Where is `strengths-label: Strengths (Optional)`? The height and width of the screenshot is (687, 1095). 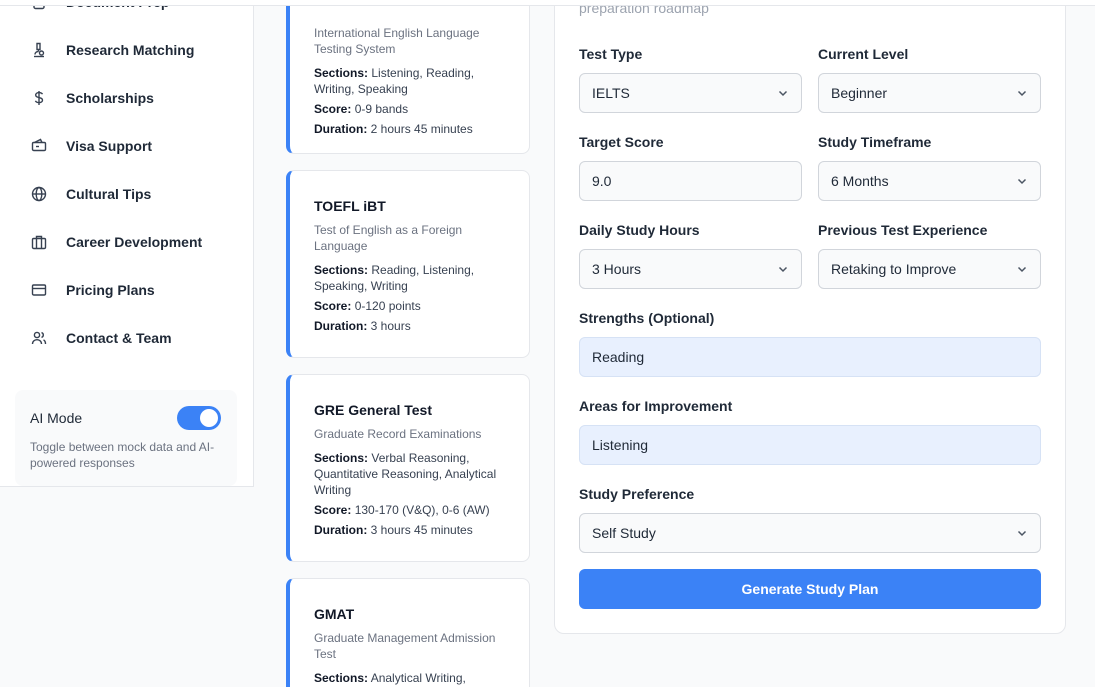 strengths-label: Strengths (Optional) is located at coordinates (647, 318).